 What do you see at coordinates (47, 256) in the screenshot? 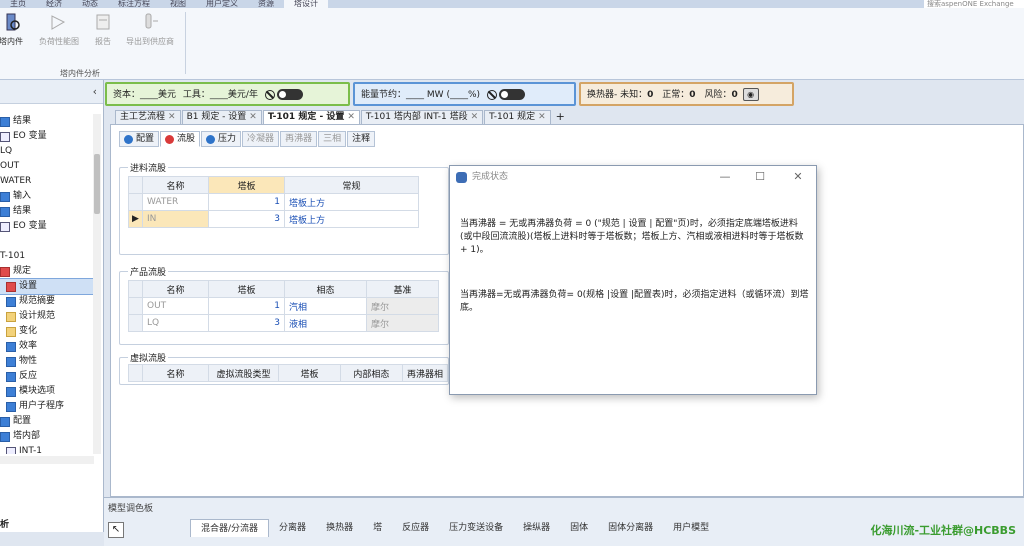
I see `tree-item: T-101` at bounding box center [47, 256].